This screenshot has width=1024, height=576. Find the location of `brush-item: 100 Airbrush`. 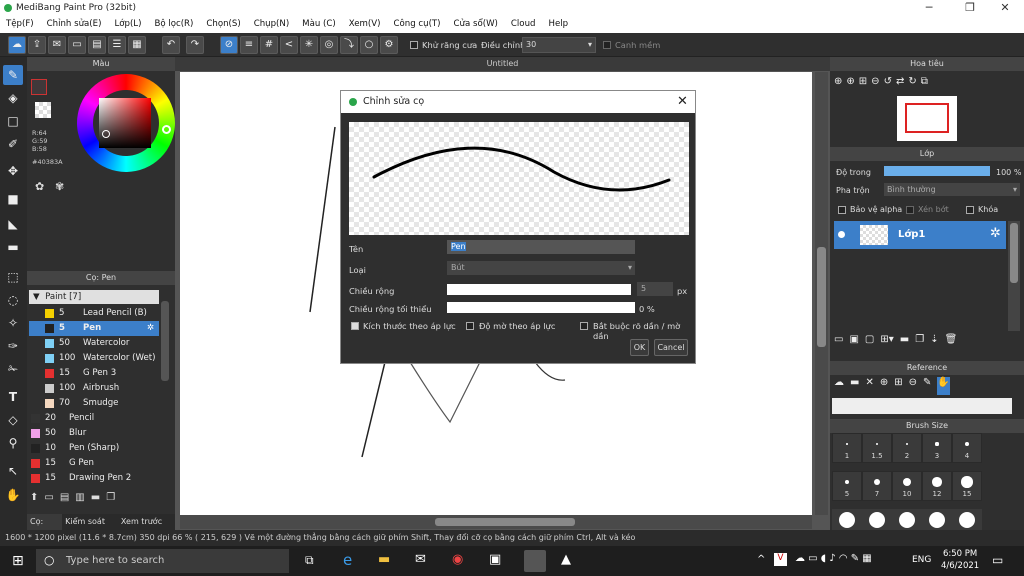

brush-item: 100 Airbrush is located at coordinates (94, 388).